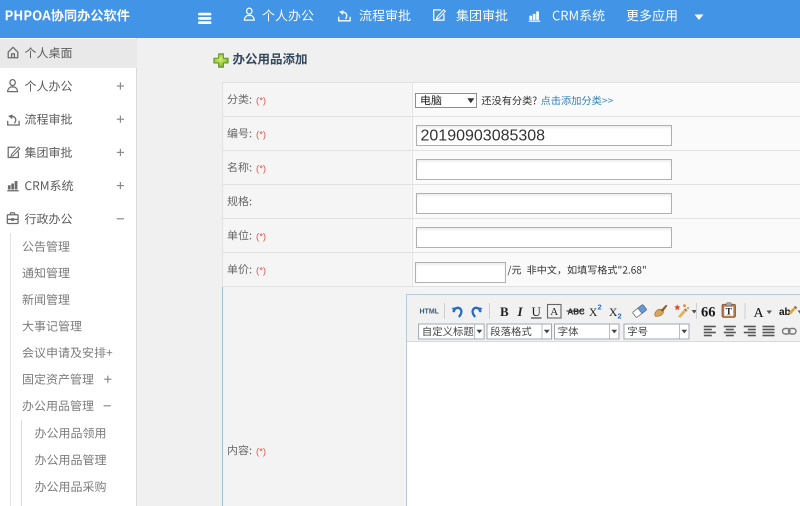 The width and height of the screenshot is (800, 506). I want to click on svg-text: I, so click(520, 311).